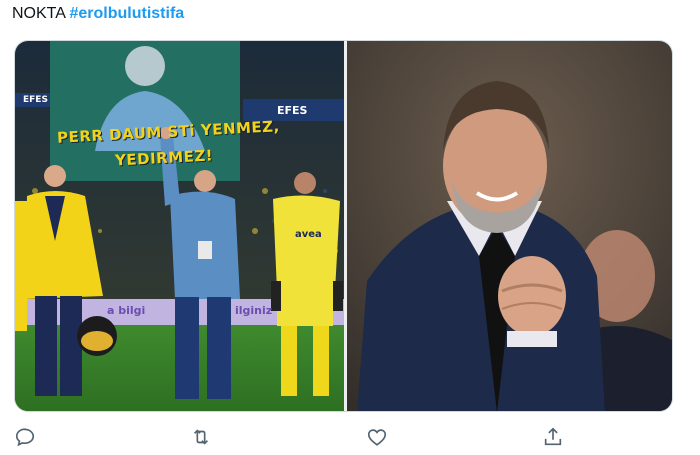 Image resolution: width=700 pixels, height=455 pixels. I want to click on retweet-icon, so click(201, 437).